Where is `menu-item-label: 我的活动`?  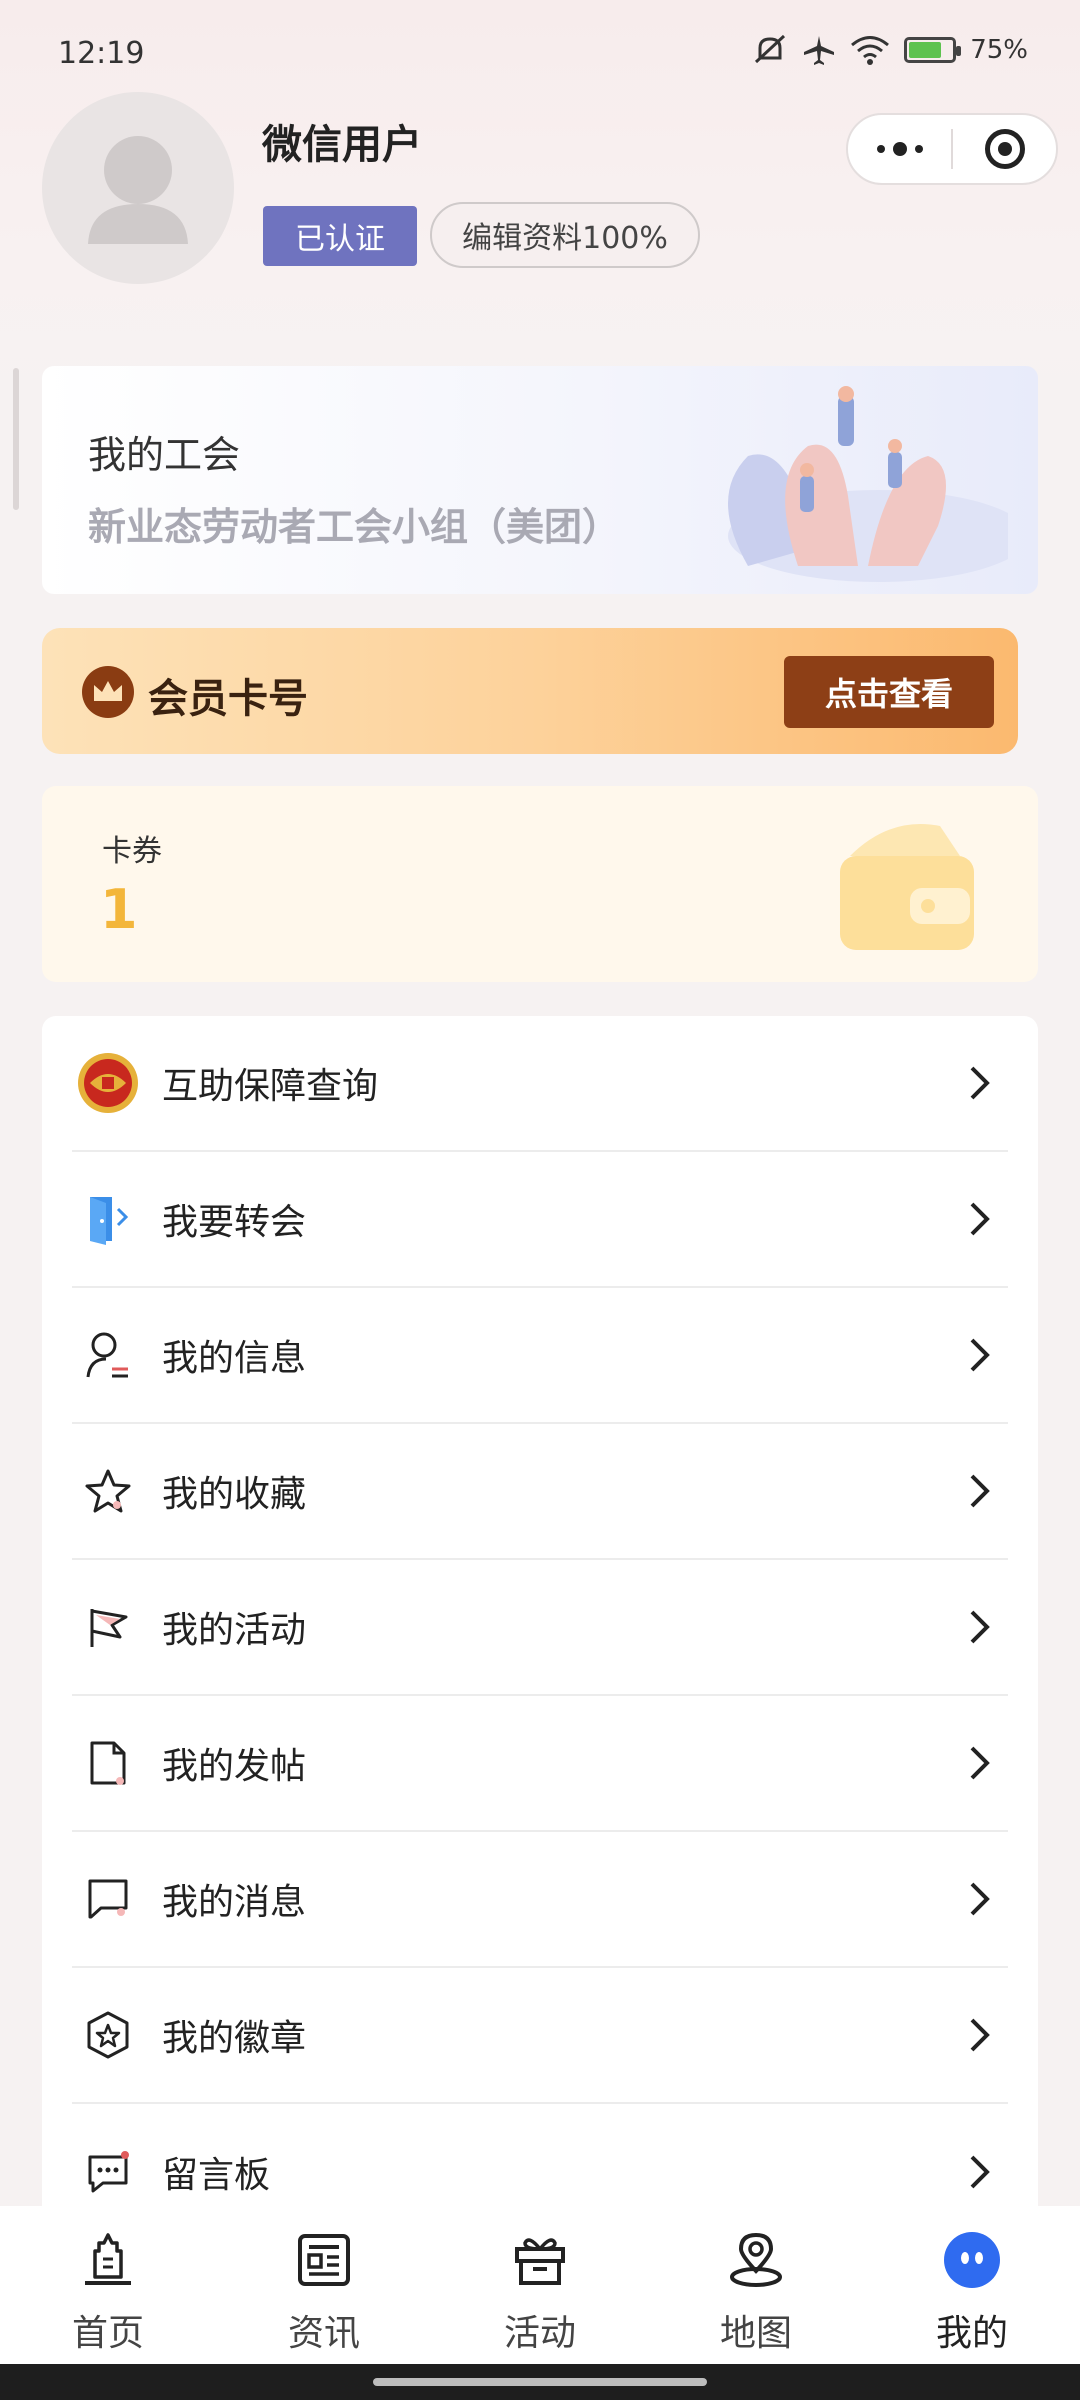 menu-item-label: 我的活动 is located at coordinates (234, 1630).